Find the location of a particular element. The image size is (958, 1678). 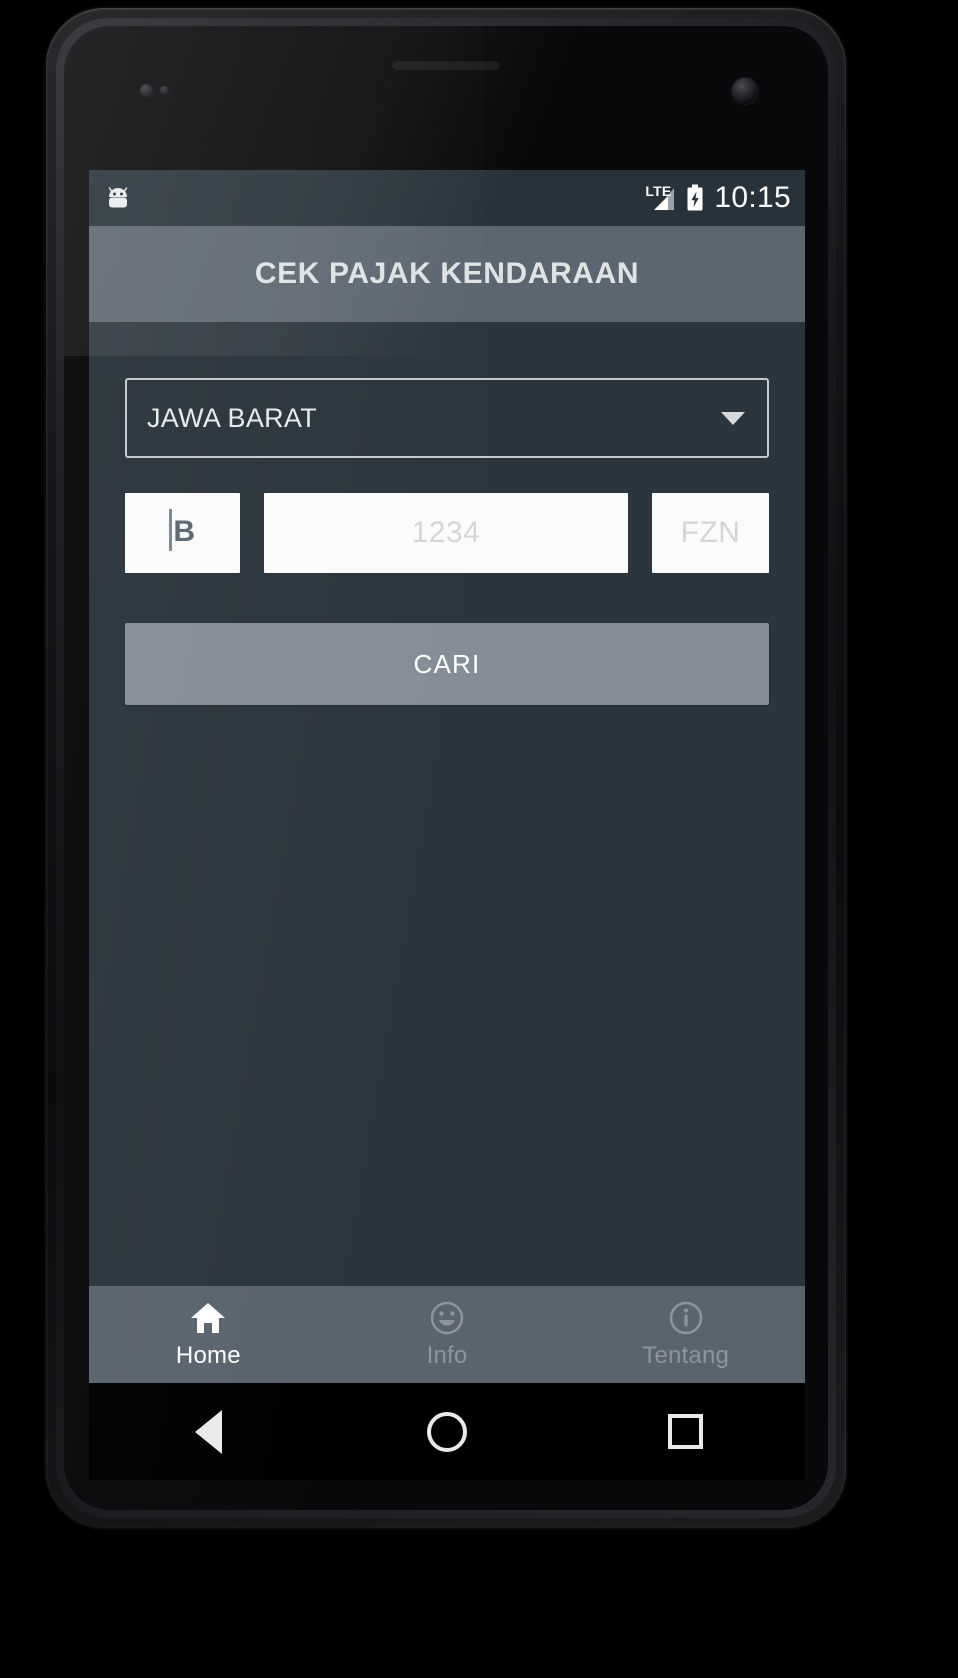

search-button-label: CARI is located at coordinates (447, 663).